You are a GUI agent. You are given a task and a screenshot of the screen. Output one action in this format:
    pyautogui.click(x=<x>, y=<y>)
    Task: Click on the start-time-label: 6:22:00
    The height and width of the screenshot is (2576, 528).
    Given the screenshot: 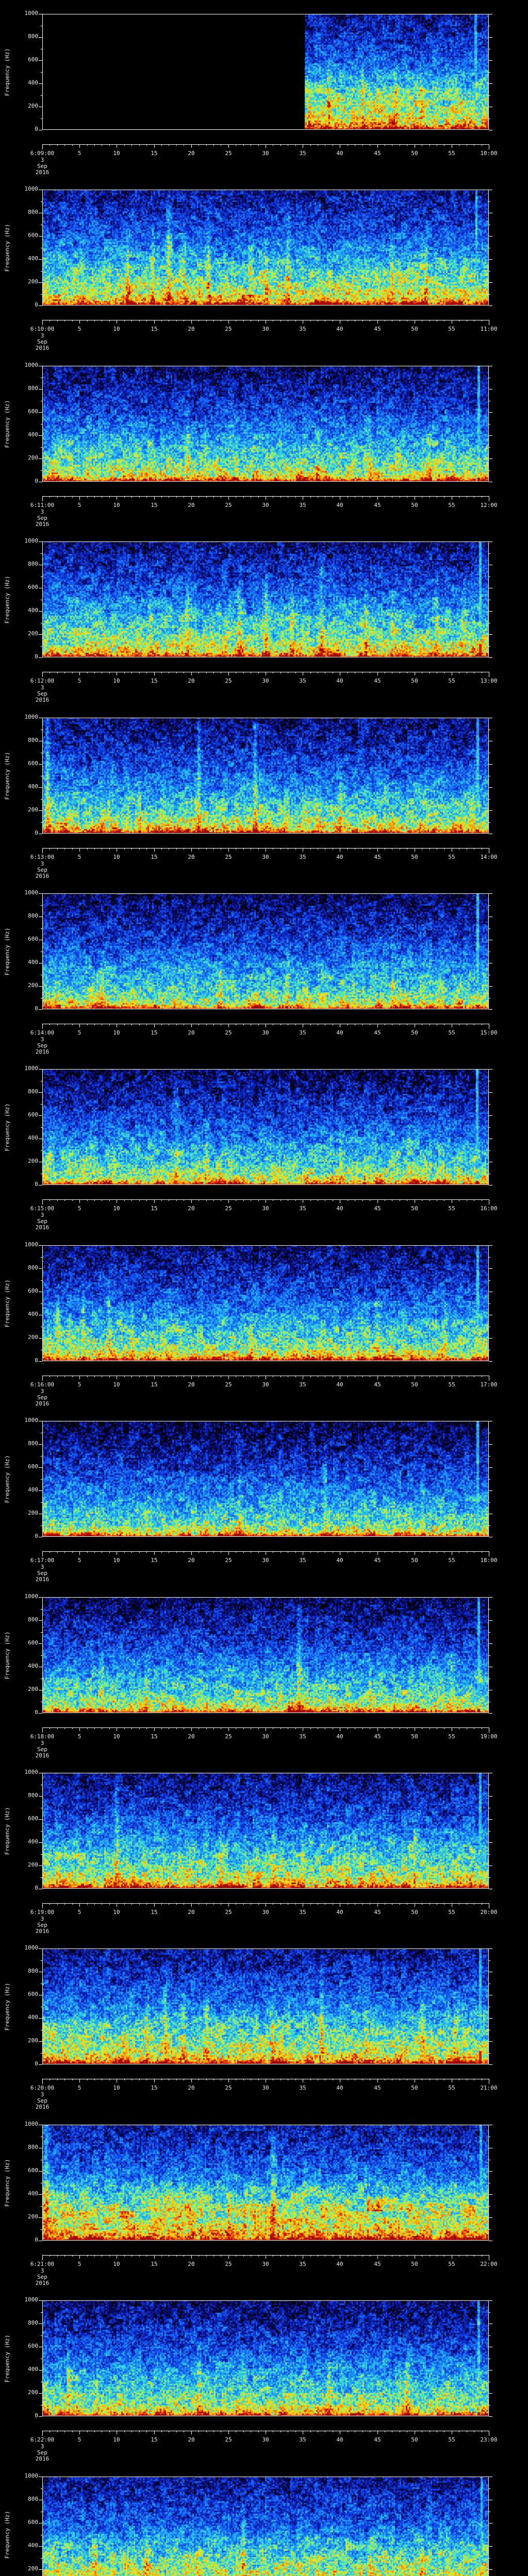 What is the action you would take?
    pyautogui.click(x=42, y=2439)
    